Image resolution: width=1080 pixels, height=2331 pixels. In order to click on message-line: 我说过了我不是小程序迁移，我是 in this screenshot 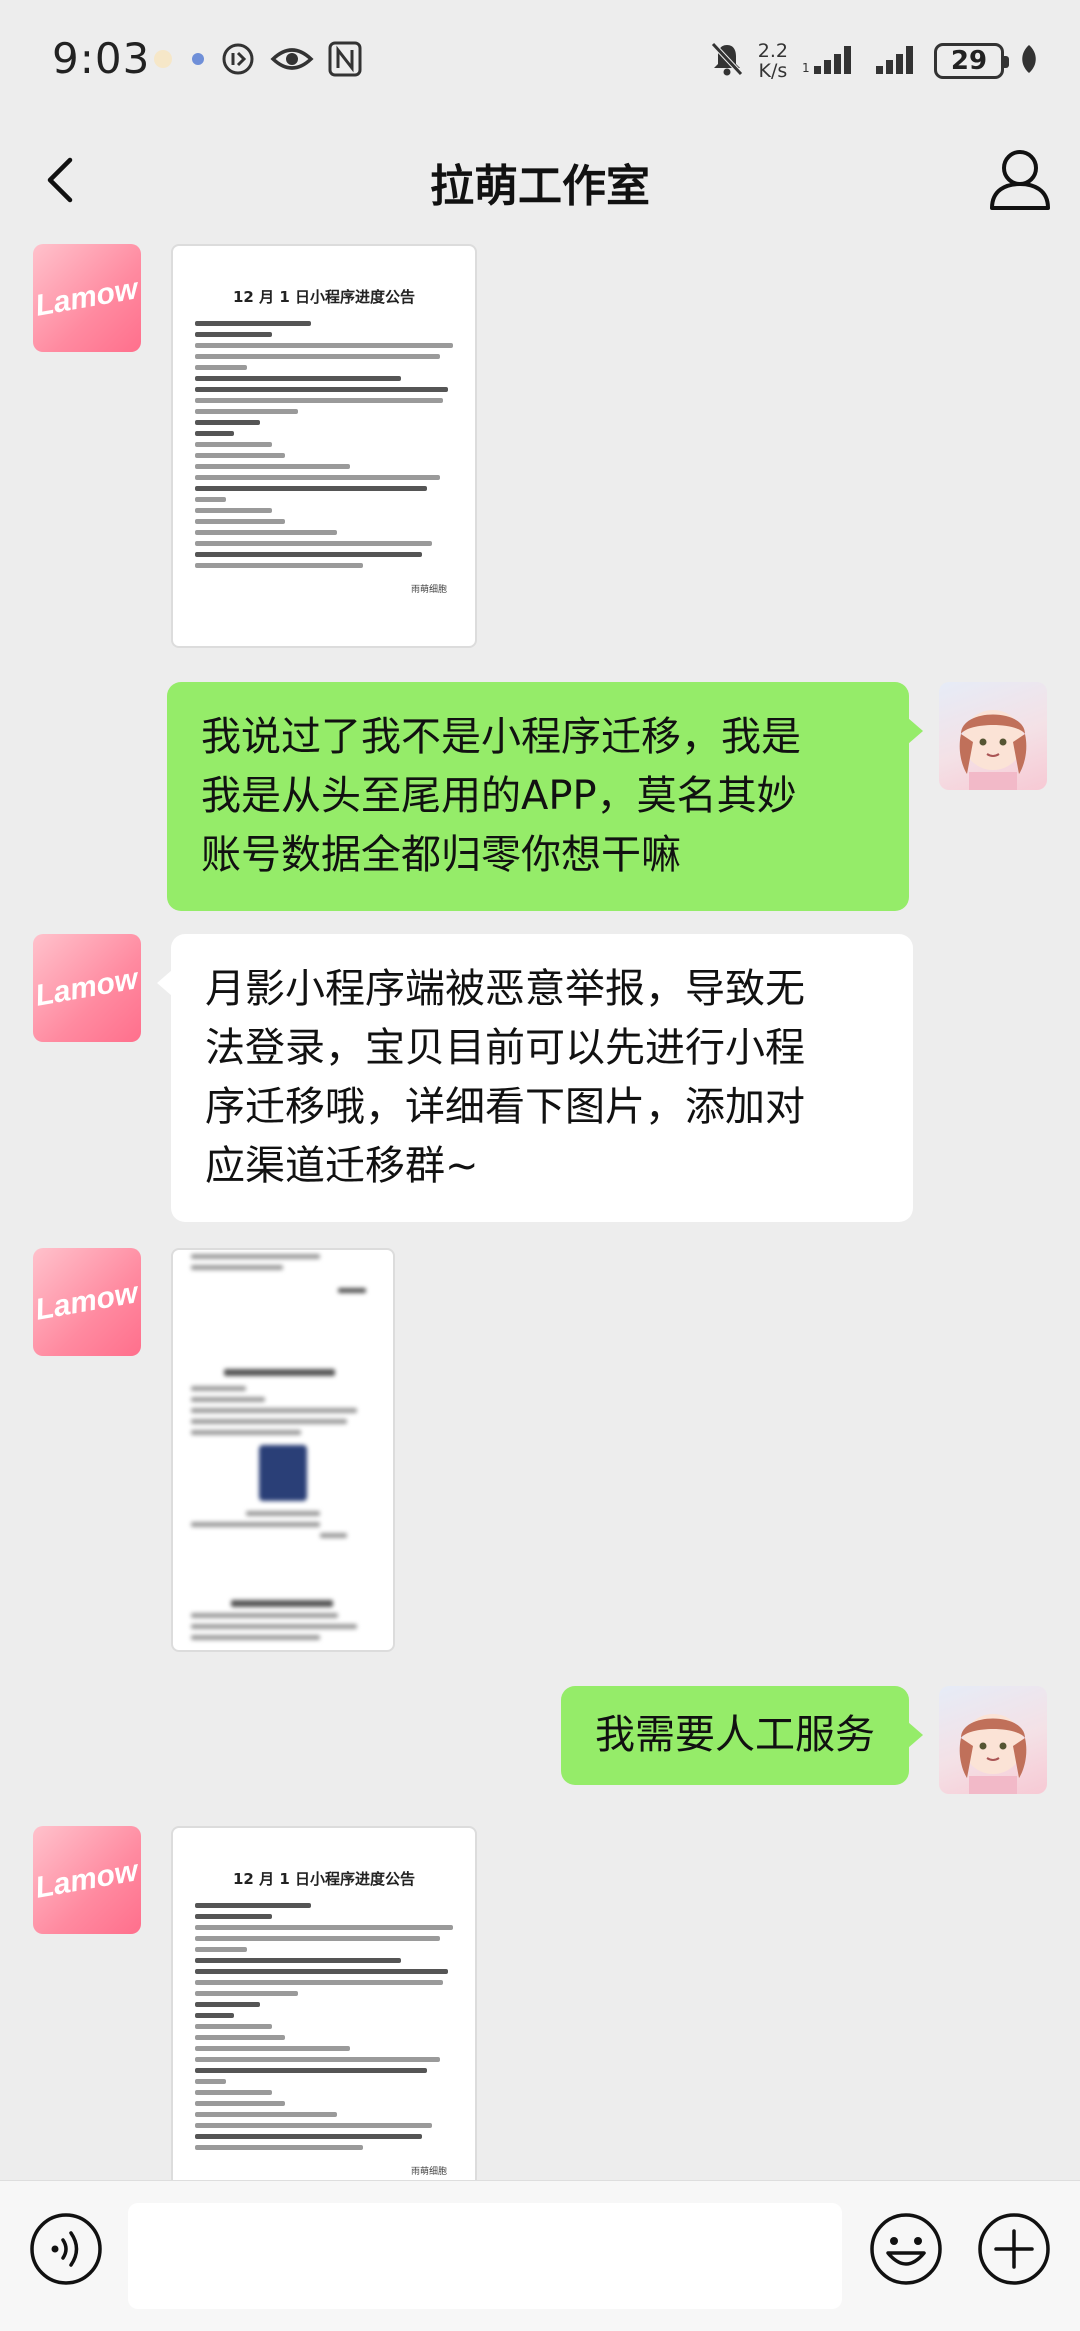, I will do `click(501, 737)`.